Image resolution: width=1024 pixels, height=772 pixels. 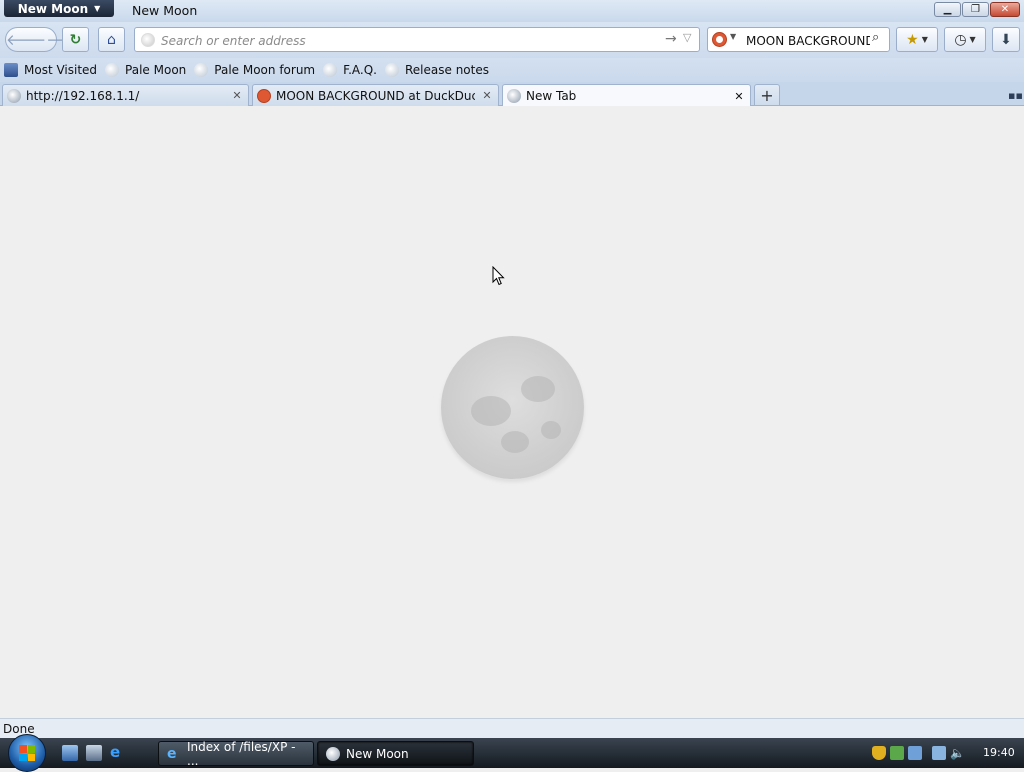 What do you see at coordinates (939, 753) in the screenshot?
I see `display-icon` at bounding box center [939, 753].